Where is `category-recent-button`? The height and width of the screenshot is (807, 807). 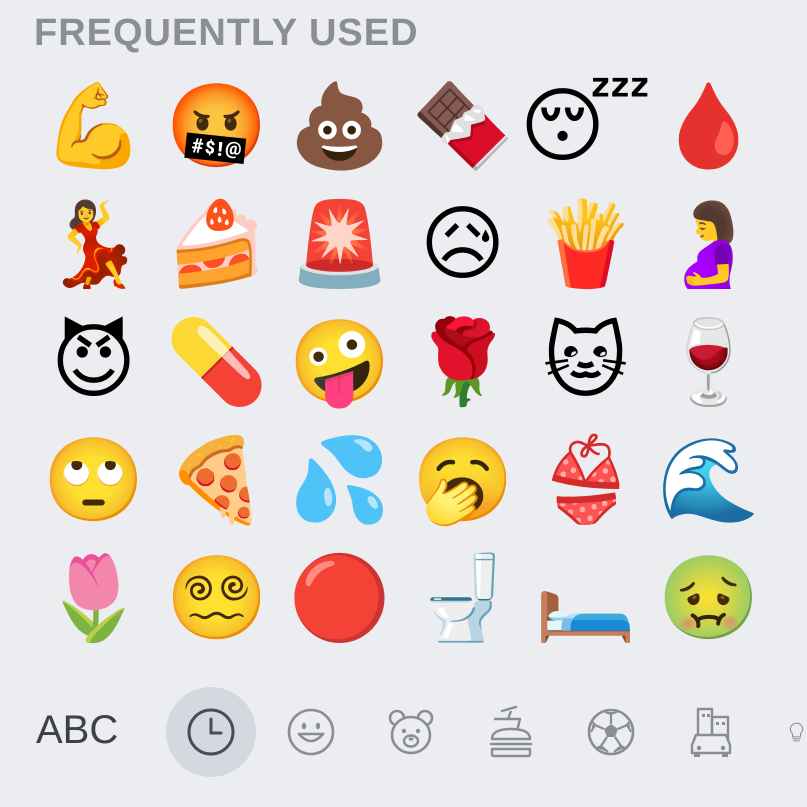 category-recent-button is located at coordinates (211, 732).